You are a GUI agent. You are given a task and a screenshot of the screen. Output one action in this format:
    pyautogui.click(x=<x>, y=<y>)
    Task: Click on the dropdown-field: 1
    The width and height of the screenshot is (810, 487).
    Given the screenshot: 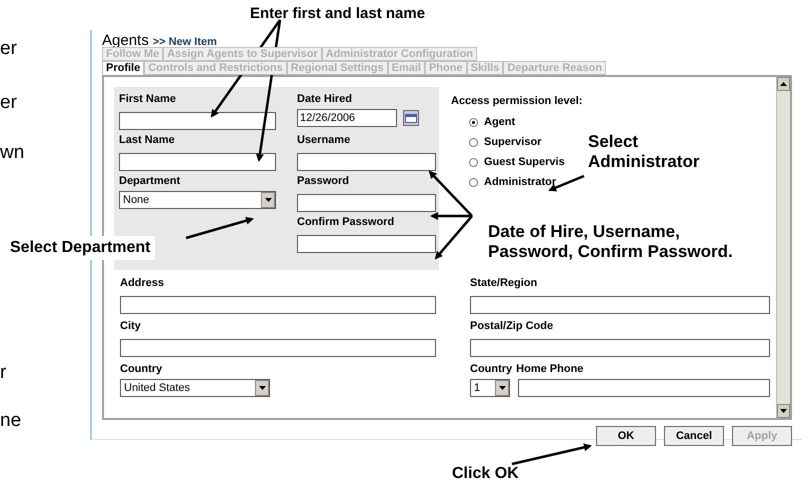 What is the action you would take?
    pyautogui.click(x=490, y=388)
    